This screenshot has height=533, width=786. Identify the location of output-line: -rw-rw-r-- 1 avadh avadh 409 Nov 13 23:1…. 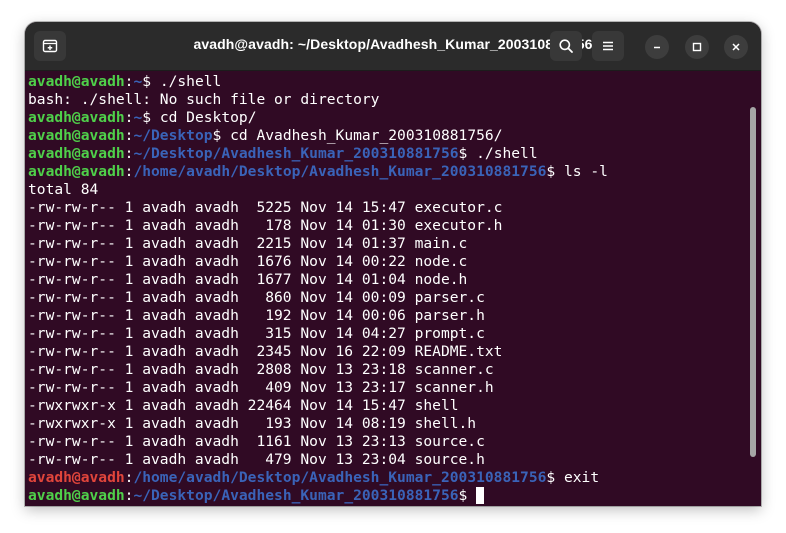
(261, 388).